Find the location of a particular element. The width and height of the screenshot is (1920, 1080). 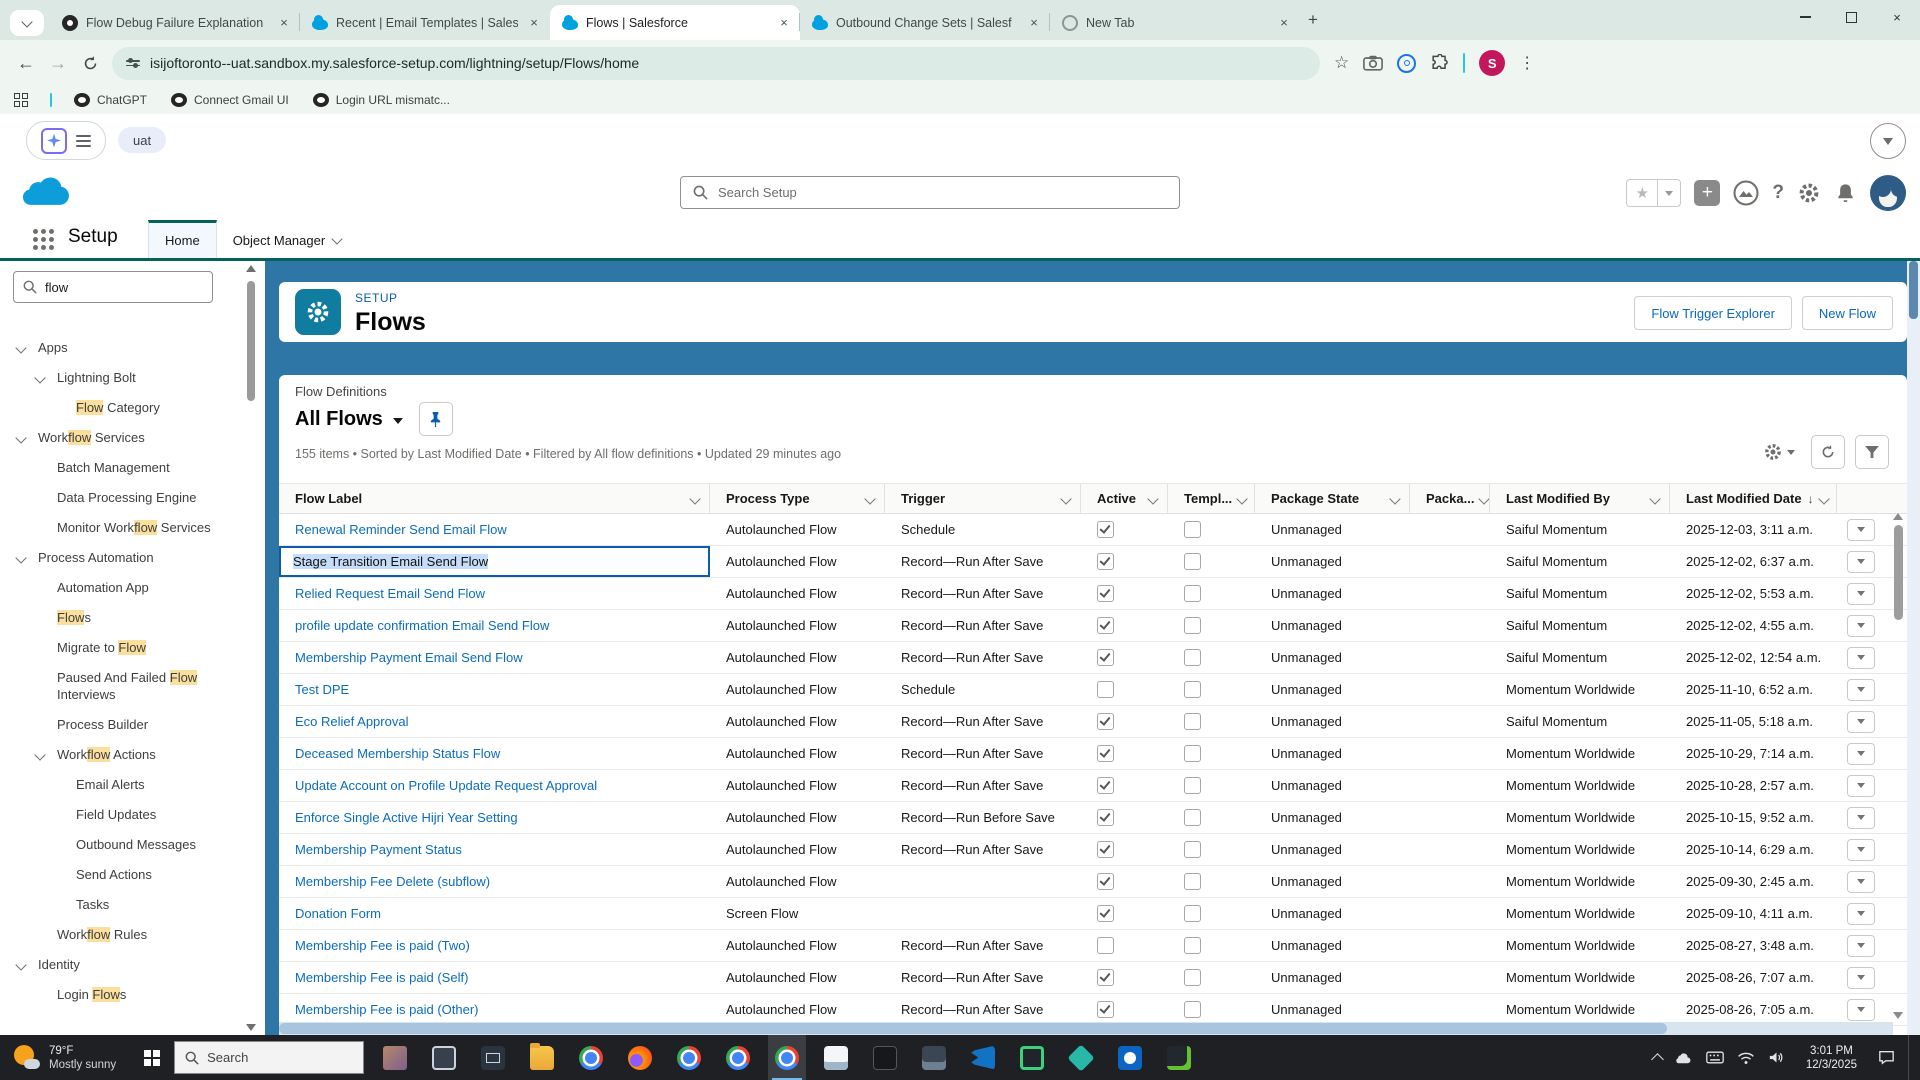

flow-label-cell: Membership Payment Status is located at coordinates (494, 849).